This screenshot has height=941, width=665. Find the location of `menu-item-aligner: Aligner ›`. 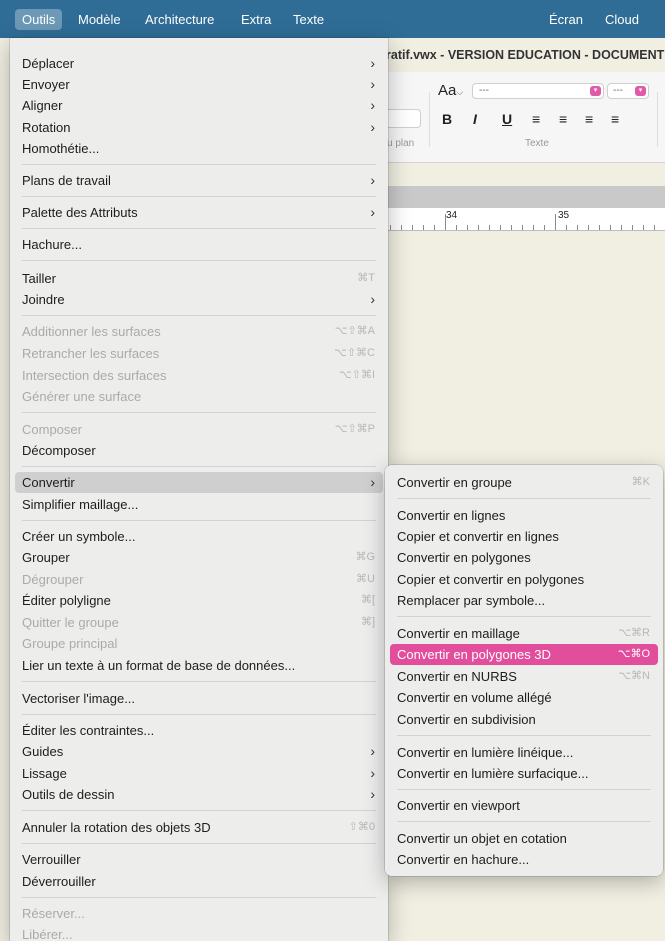

menu-item-aligner: Aligner › is located at coordinates (199, 105).